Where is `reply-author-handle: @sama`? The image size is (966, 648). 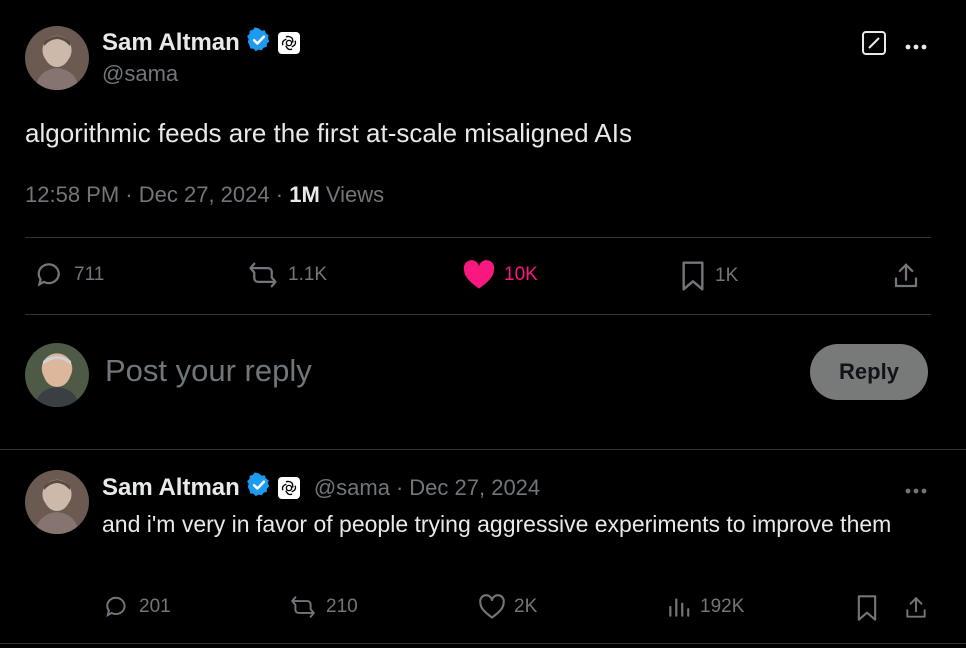
reply-author-handle: @sama is located at coordinates (352, 488).